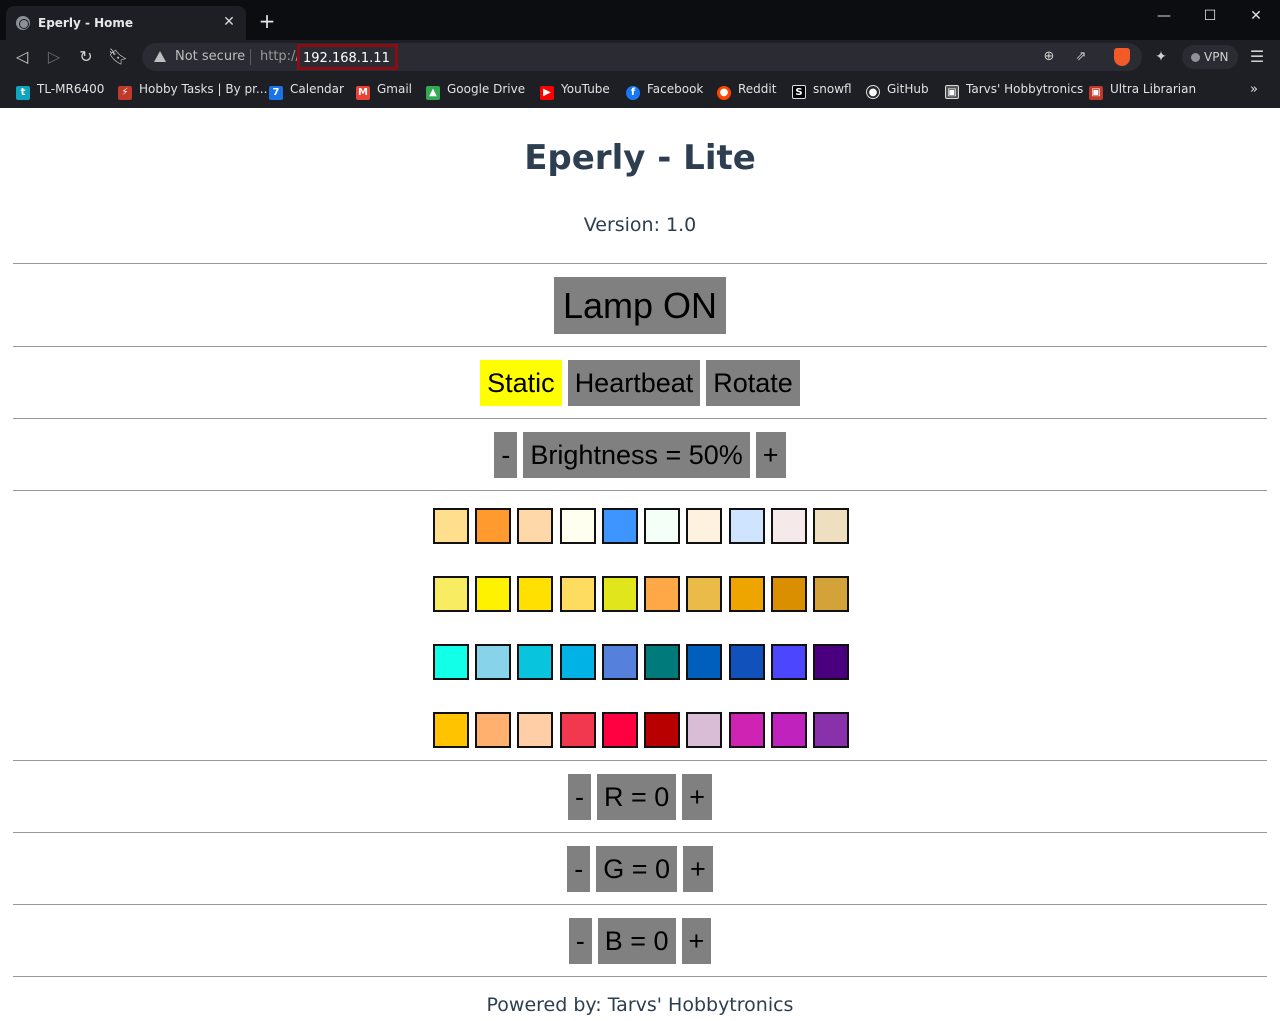 The image size is (1280, 1021). What do you see at coordinates (580, 941) in the screenshot?
I see `blue-decrease-button: -` at bounding box center [580, 941].